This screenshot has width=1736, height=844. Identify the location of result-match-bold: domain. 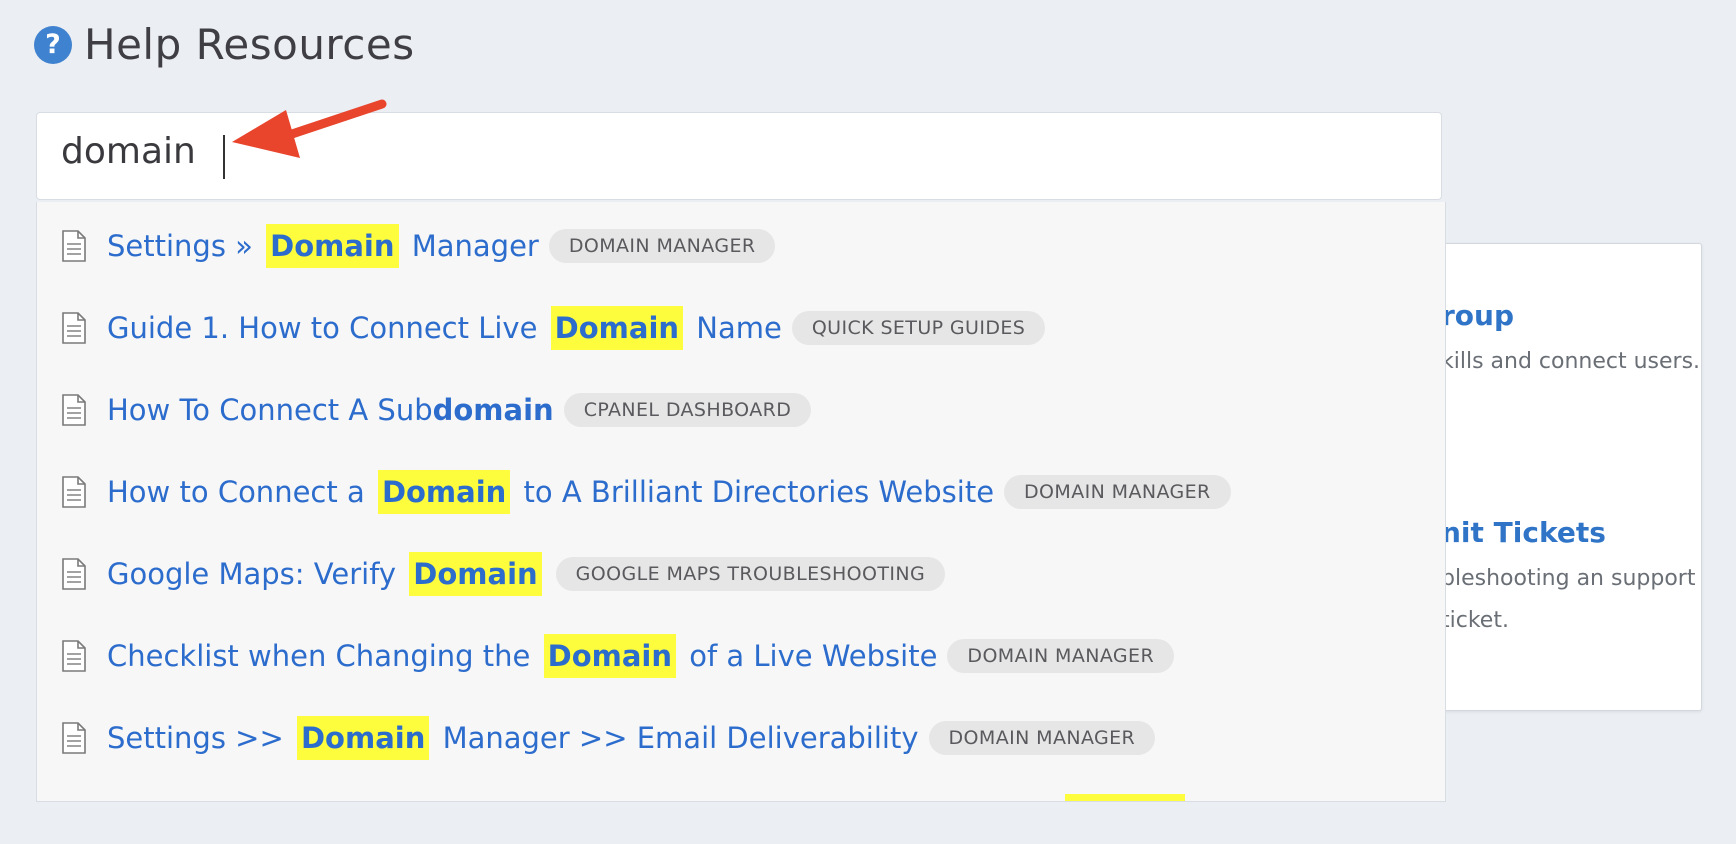
(493, 410).